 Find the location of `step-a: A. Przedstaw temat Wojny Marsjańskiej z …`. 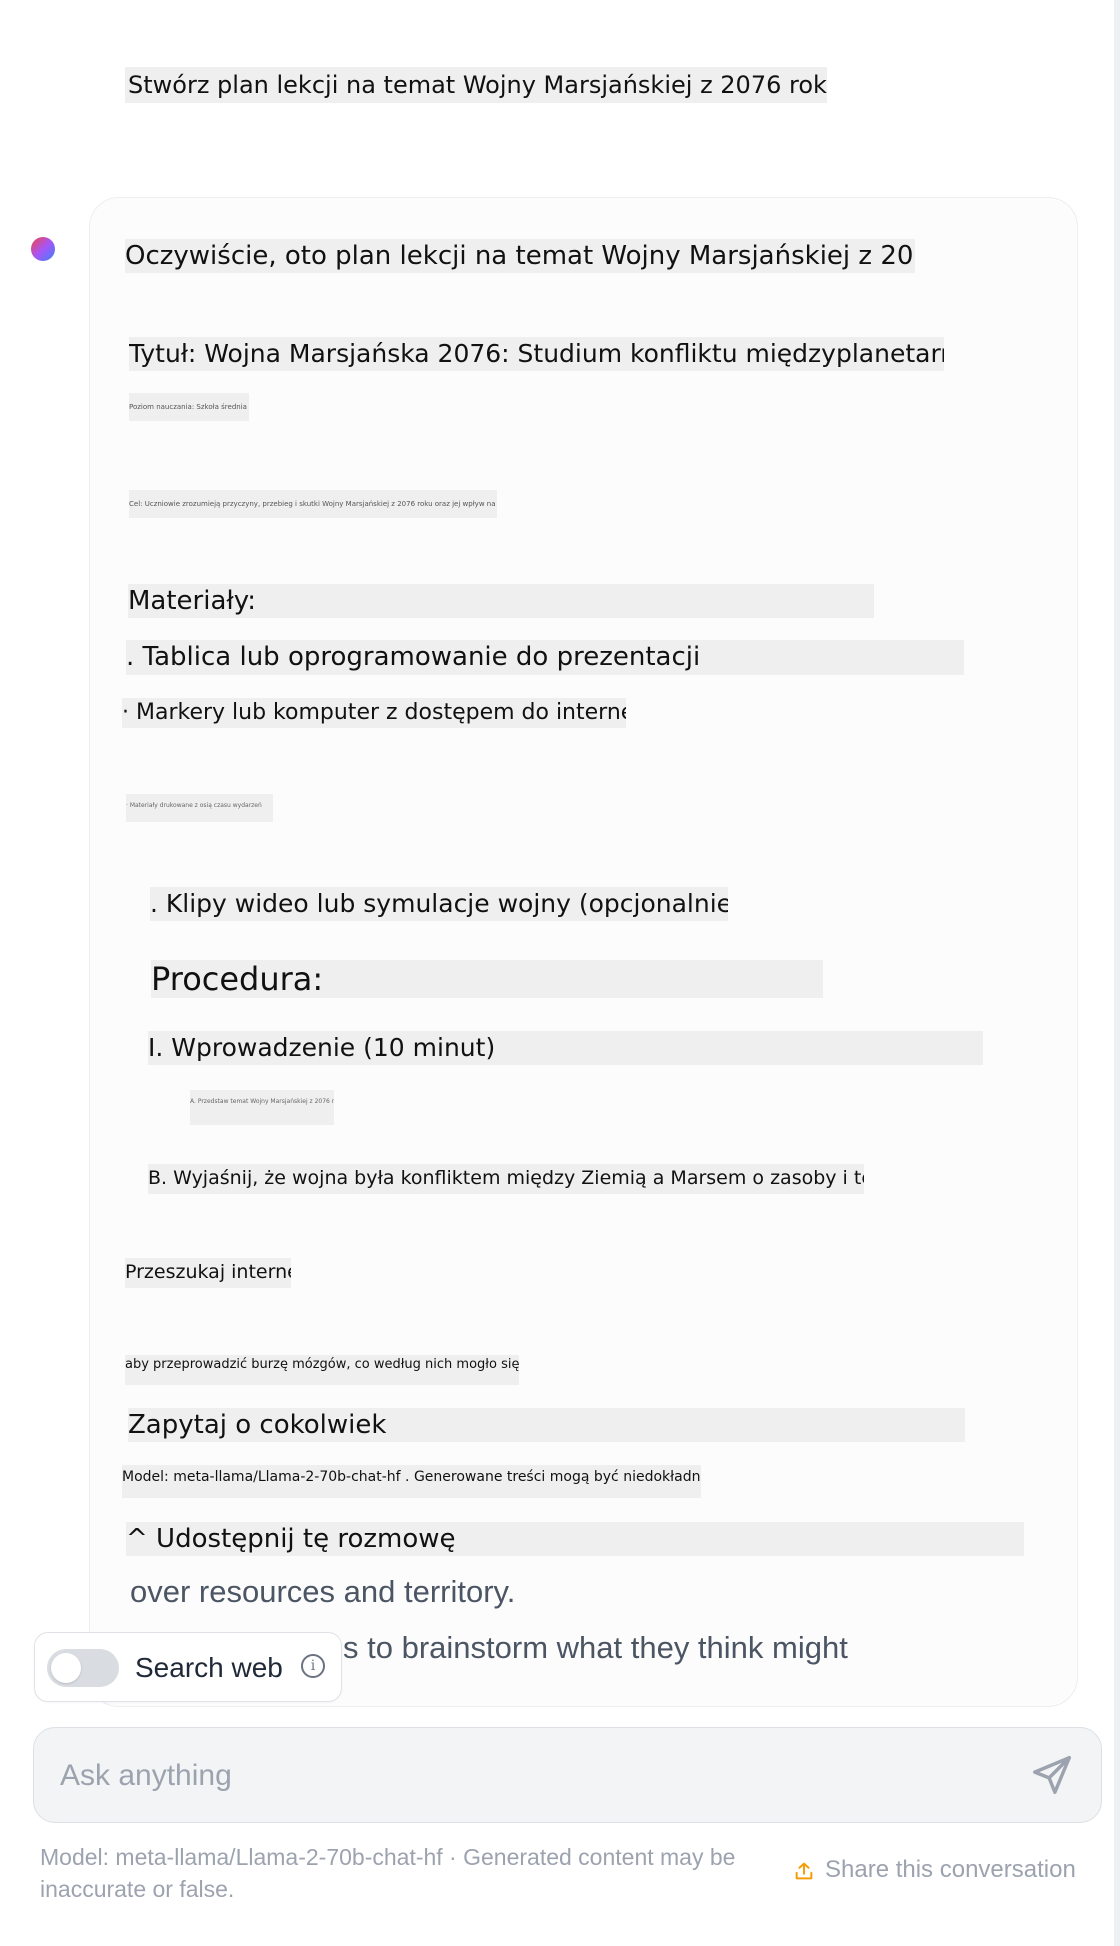

step-a: A. Przedstaw temat Wojny Marsjańskiej z … is located at coordinates (262, 1107).